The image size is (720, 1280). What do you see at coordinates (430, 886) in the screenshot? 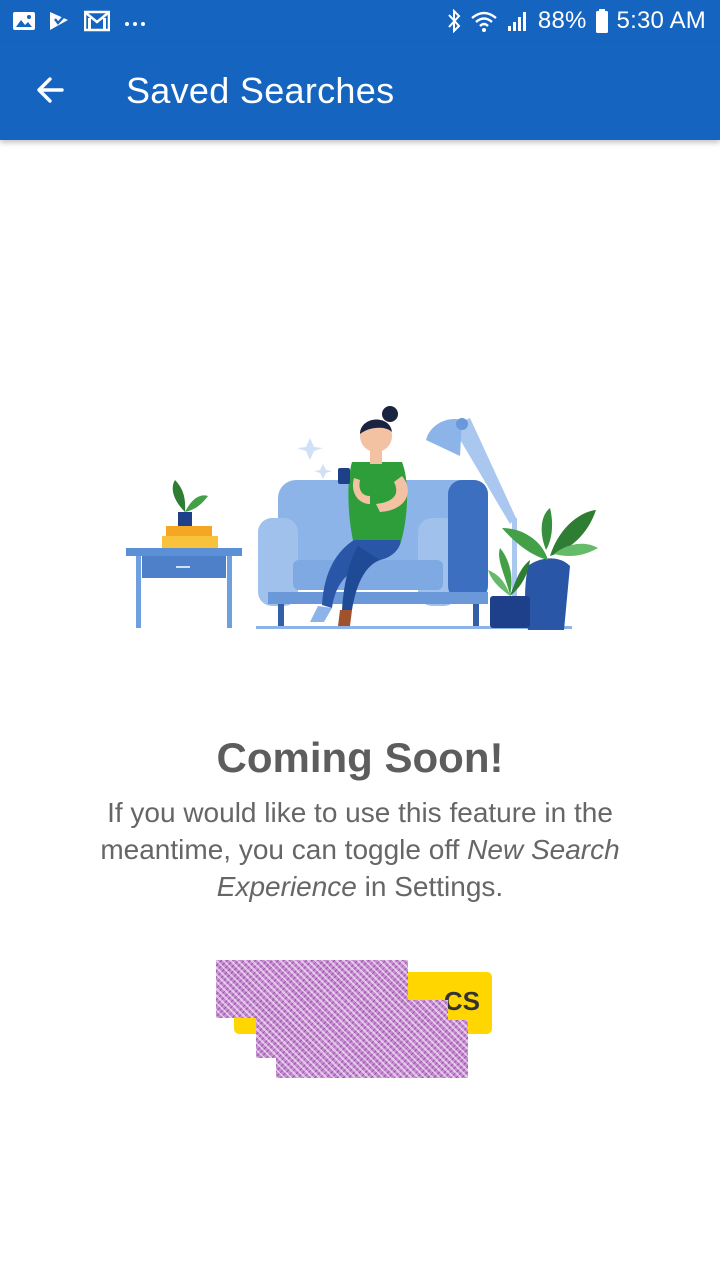
I see `message-text-end: in Settings.` at bounding box center [430, 886].